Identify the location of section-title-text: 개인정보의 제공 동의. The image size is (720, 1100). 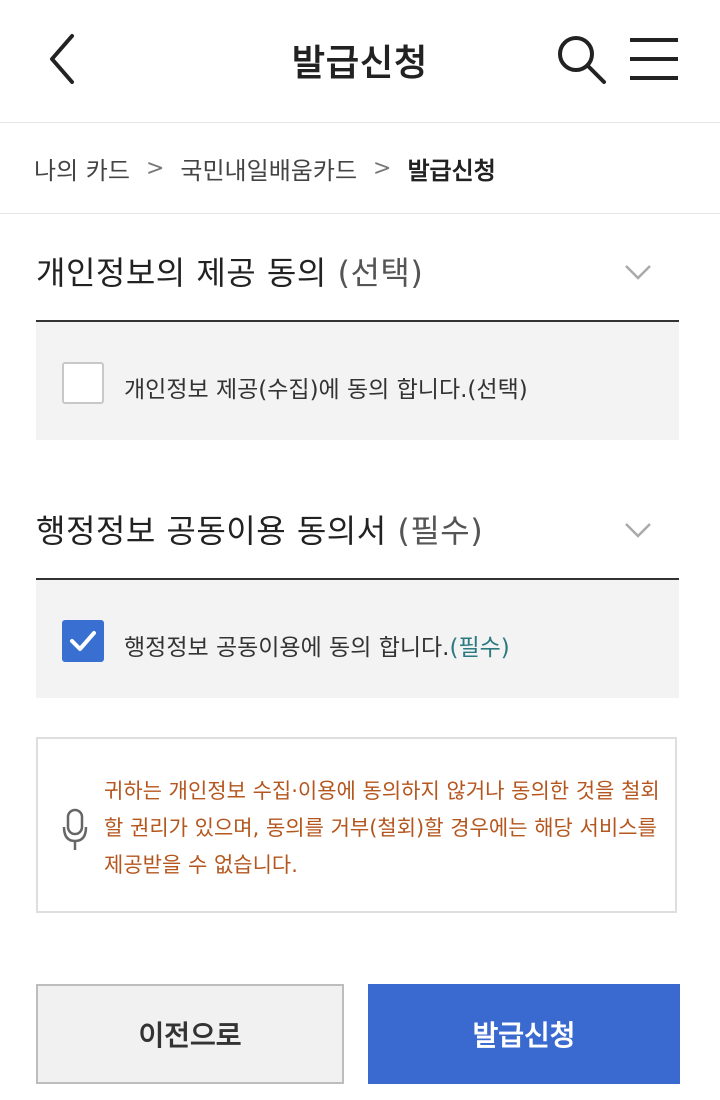
(181, 273).